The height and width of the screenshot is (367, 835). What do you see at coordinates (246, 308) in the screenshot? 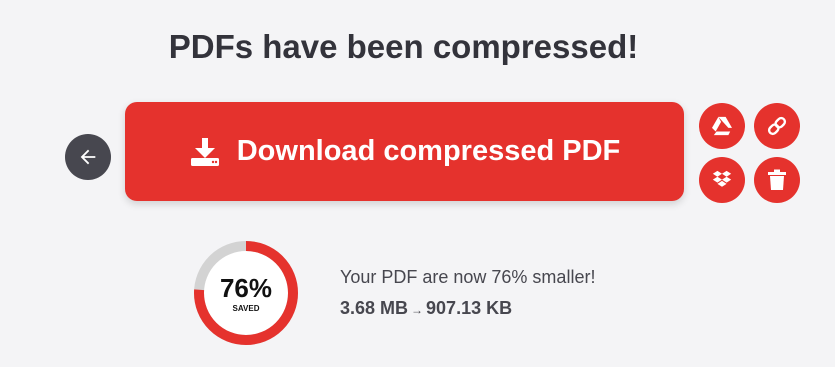
I see `saved-label: SAVED` at bounding box center [246, 308].